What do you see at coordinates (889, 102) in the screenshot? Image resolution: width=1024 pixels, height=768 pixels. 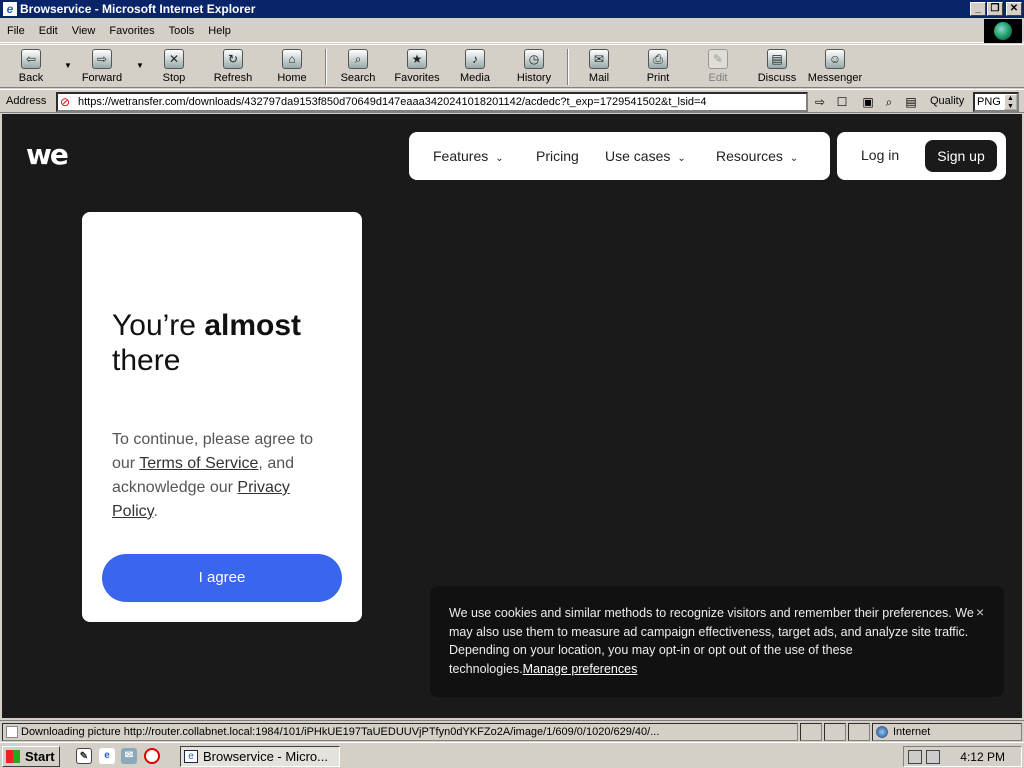 I see `find-binoculars-icon: ⌕` at bounding box center [889, 102].